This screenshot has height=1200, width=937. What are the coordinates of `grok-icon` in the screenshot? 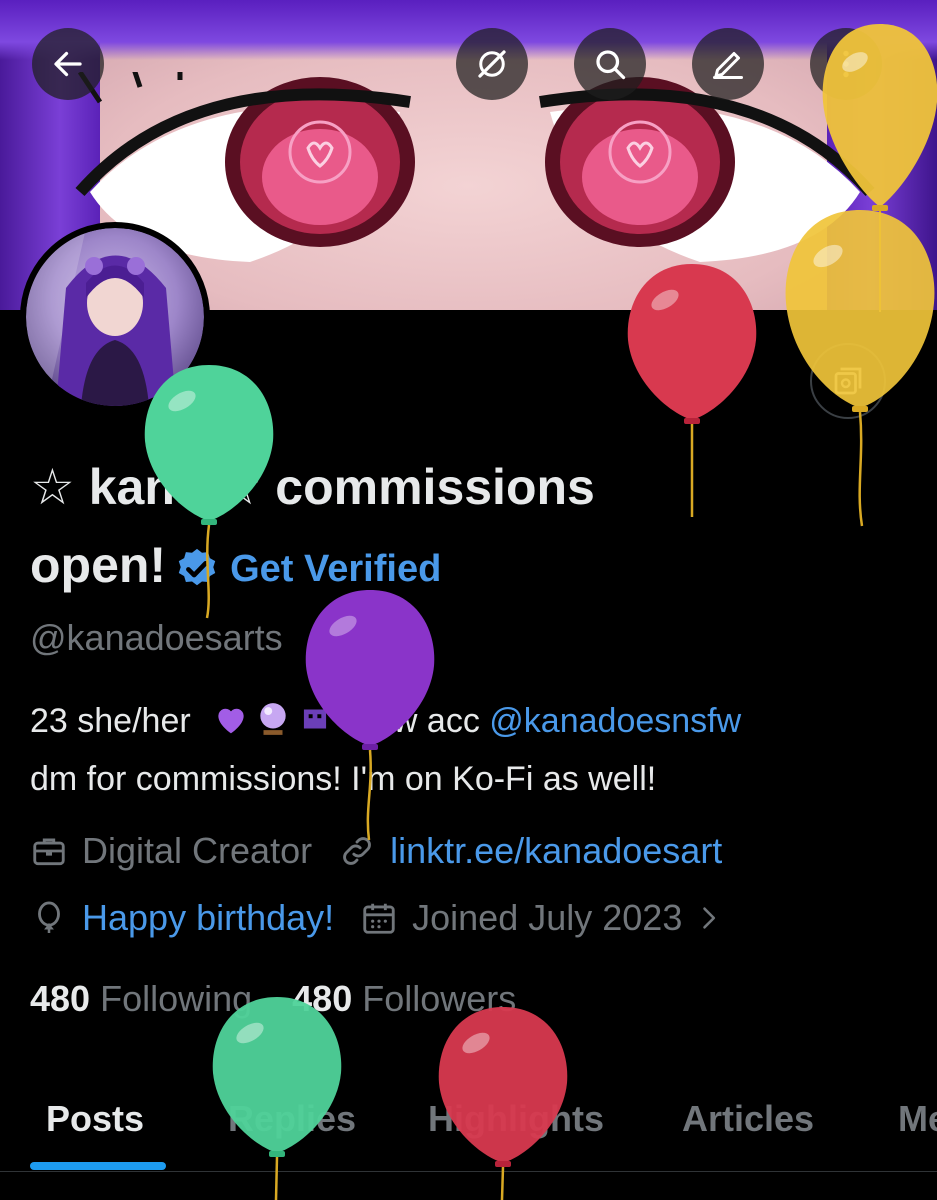 It's located at (492, 64).